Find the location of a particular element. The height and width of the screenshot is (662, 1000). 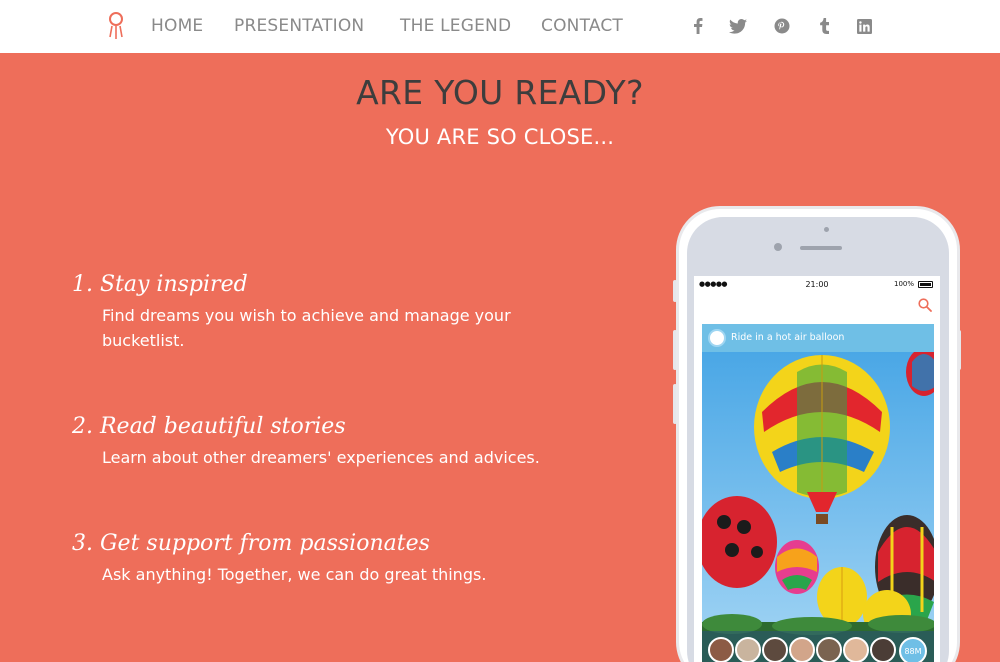

tumblr-icon is located at coordinates (824, 26).